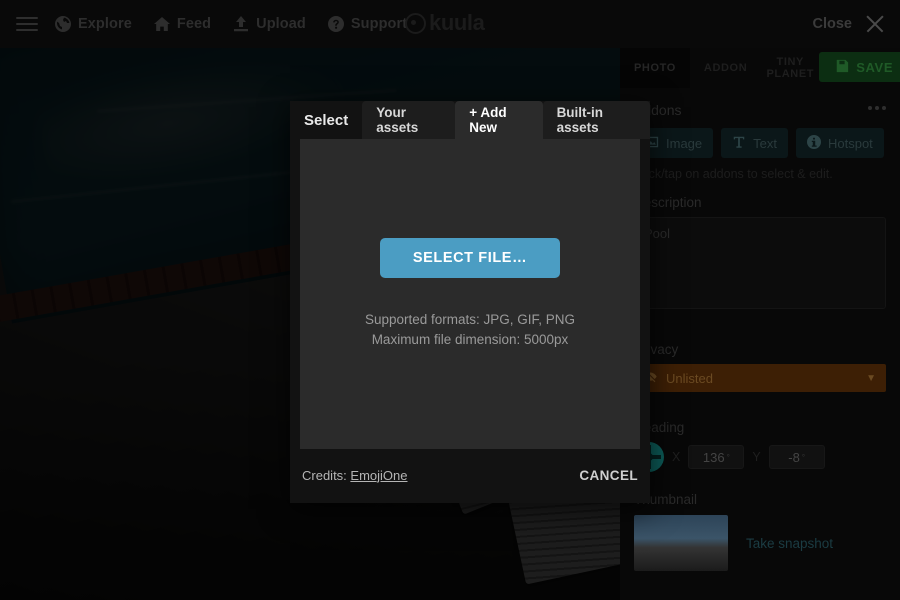 The width and height of the screenshot is (900, 600). I want to click on nav-item-feed: Feed, so click(182, 24).